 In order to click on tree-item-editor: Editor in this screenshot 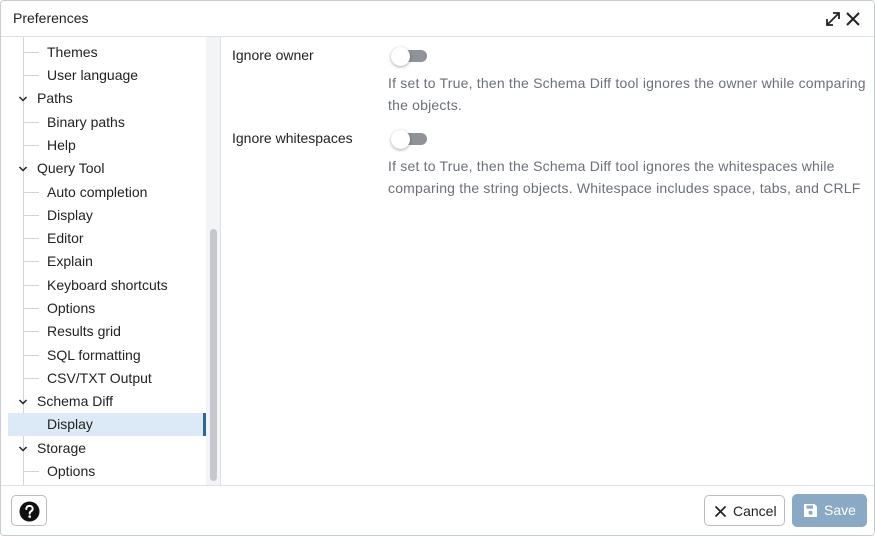, I will do `click(101, 238)`.